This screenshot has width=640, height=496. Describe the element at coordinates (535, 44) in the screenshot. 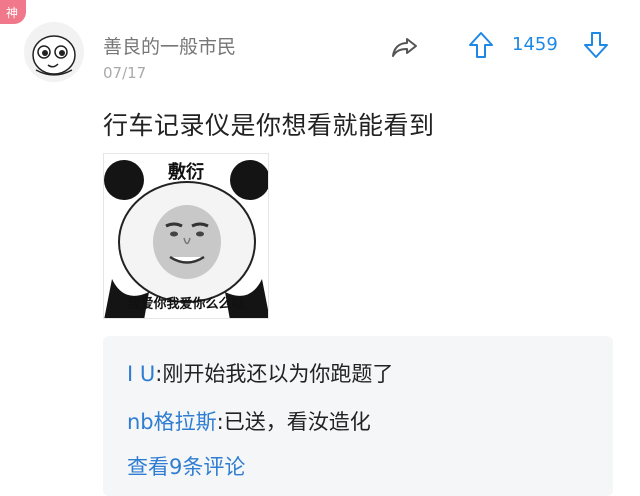

I see `vote-count: 1459` at that location.